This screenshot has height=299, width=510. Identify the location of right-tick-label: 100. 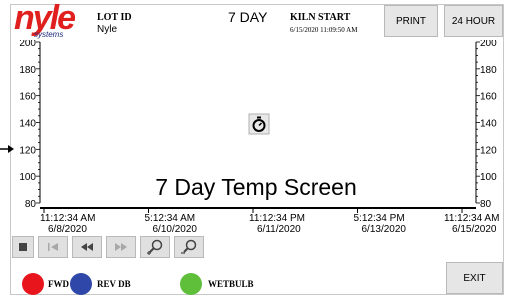
(488, 177).